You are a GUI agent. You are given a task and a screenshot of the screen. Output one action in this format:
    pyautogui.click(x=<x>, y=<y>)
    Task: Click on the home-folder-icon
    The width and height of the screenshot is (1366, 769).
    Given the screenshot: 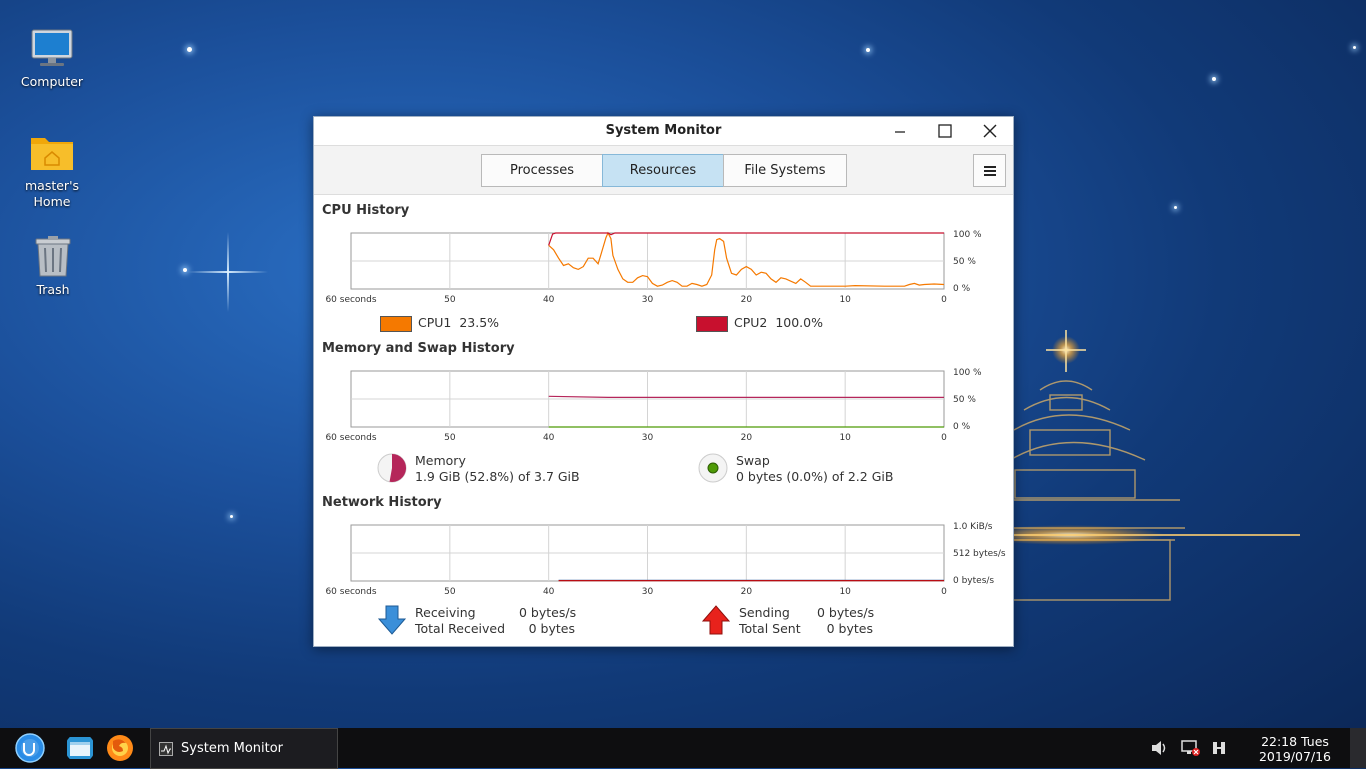 What is the action you would take?
    pyautogui.click(x=52, y=154)
    